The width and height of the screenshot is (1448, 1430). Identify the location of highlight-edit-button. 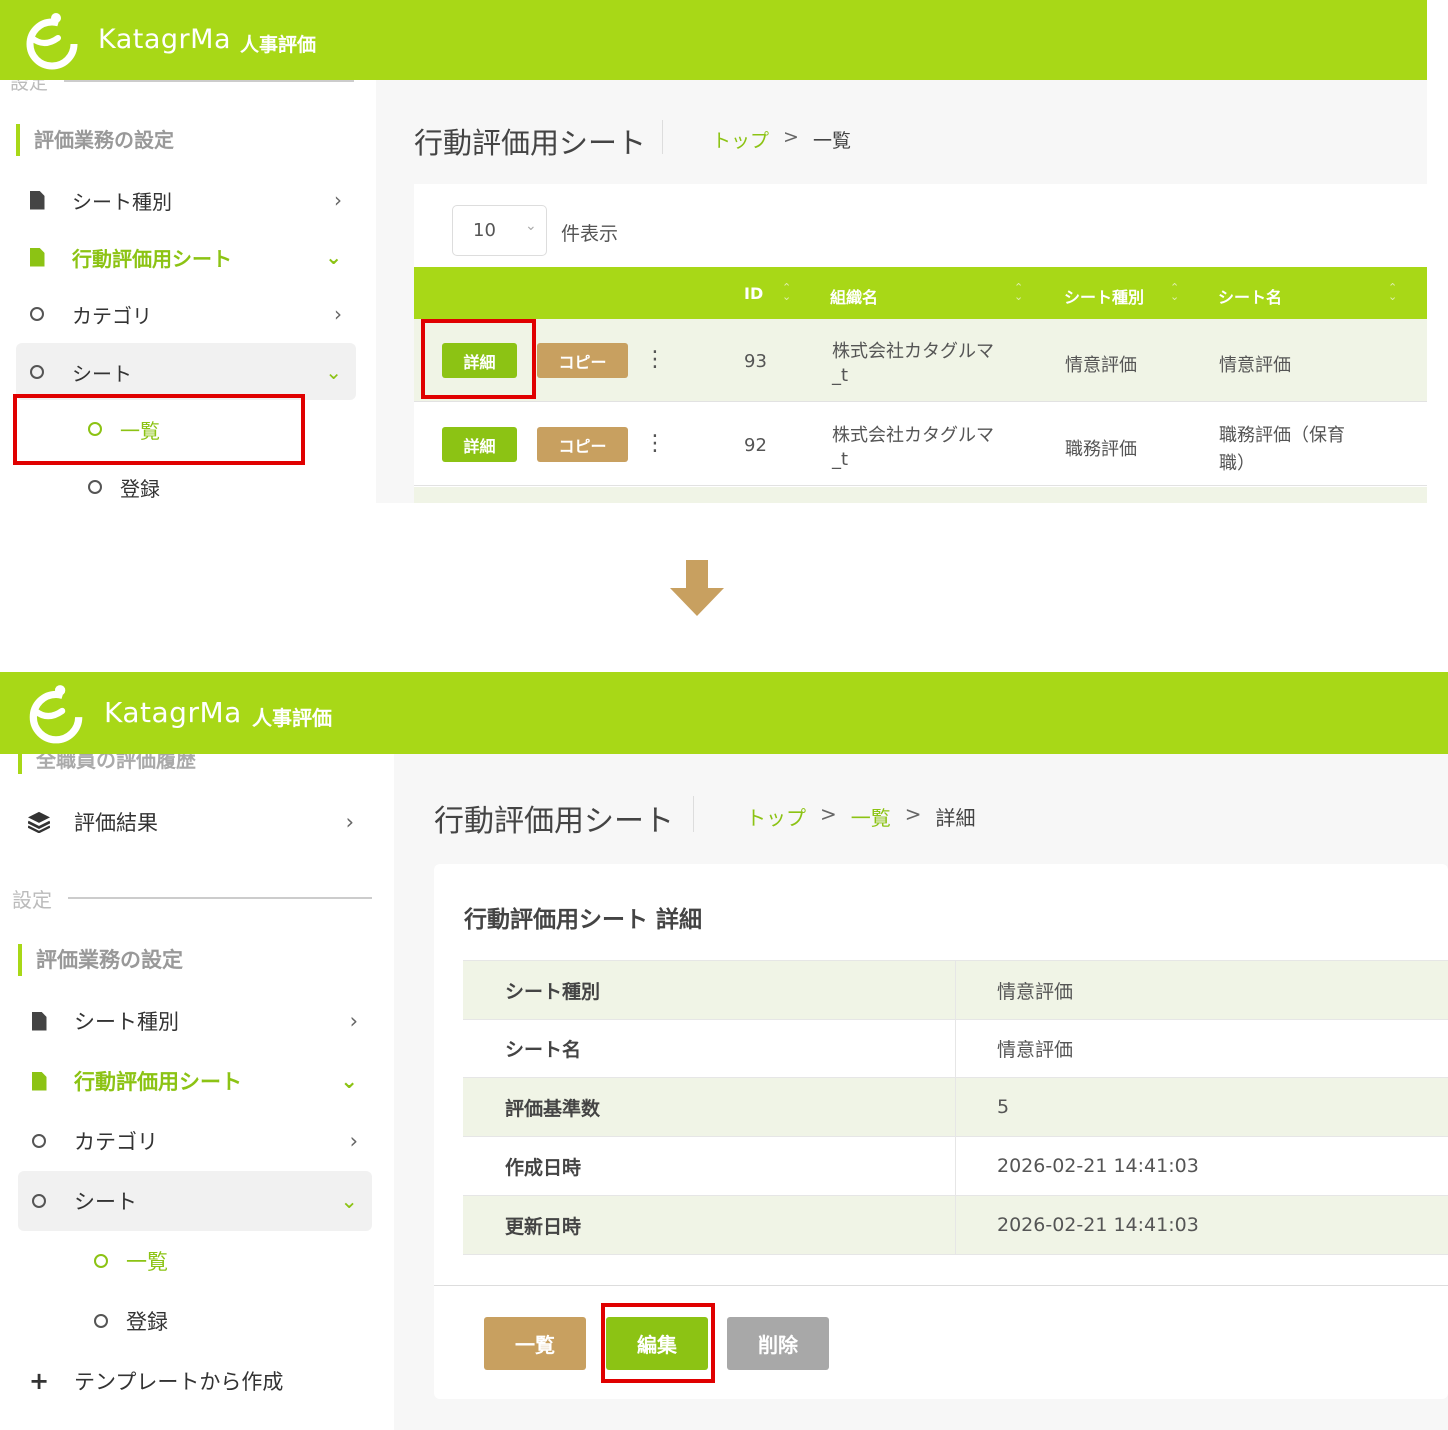
(658, 1343).